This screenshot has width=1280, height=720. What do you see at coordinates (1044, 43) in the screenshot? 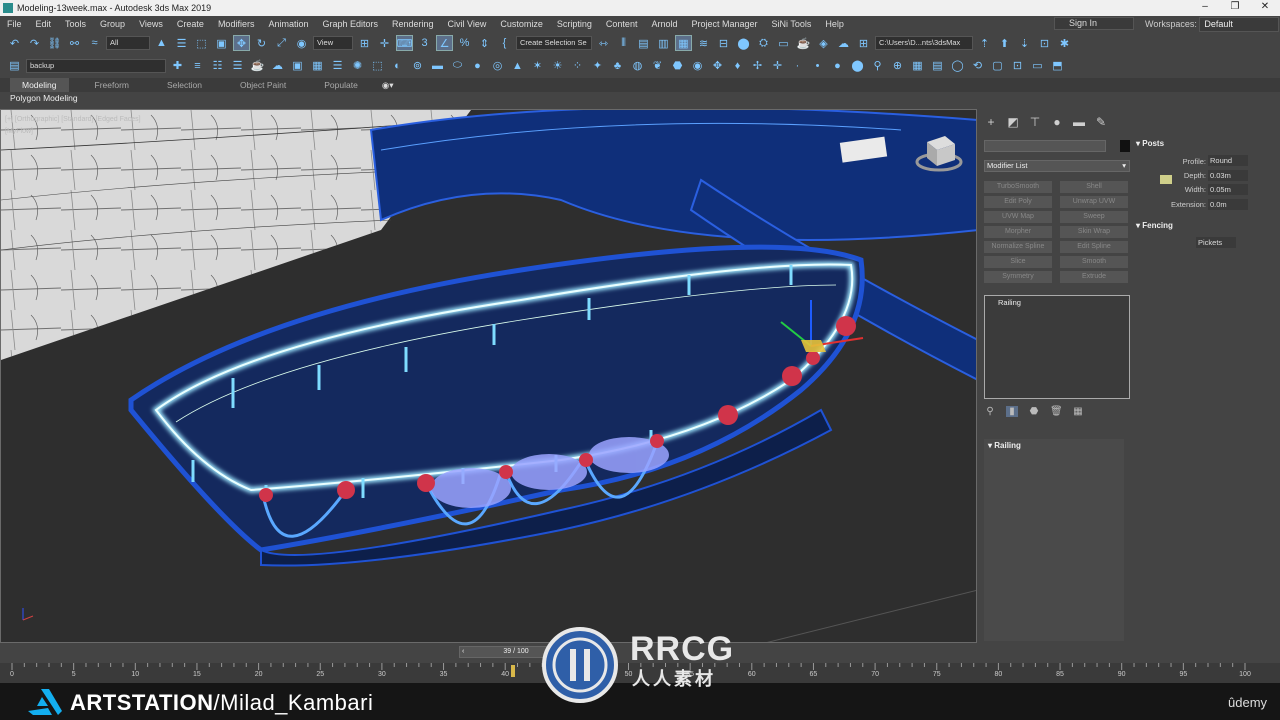
I see `extra-tool-2-icon: ⊡` at bounding box center [1044, 43].